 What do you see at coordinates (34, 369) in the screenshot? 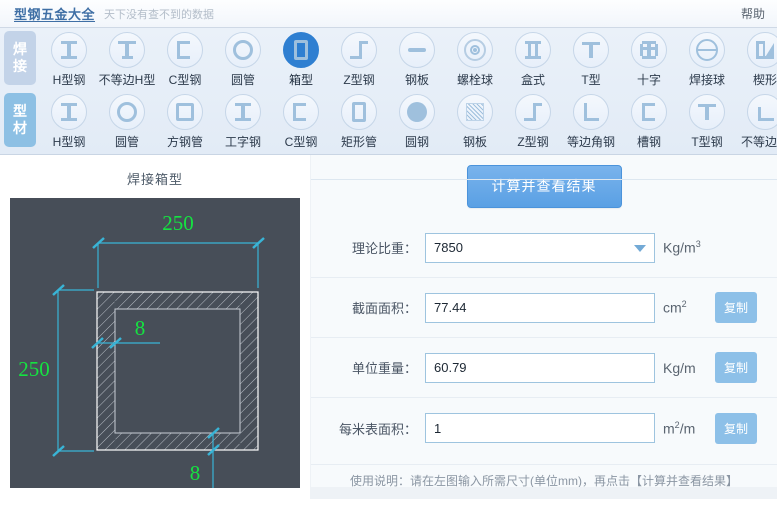
I see `height-value-label: 250` at bounding box center [34, 369].